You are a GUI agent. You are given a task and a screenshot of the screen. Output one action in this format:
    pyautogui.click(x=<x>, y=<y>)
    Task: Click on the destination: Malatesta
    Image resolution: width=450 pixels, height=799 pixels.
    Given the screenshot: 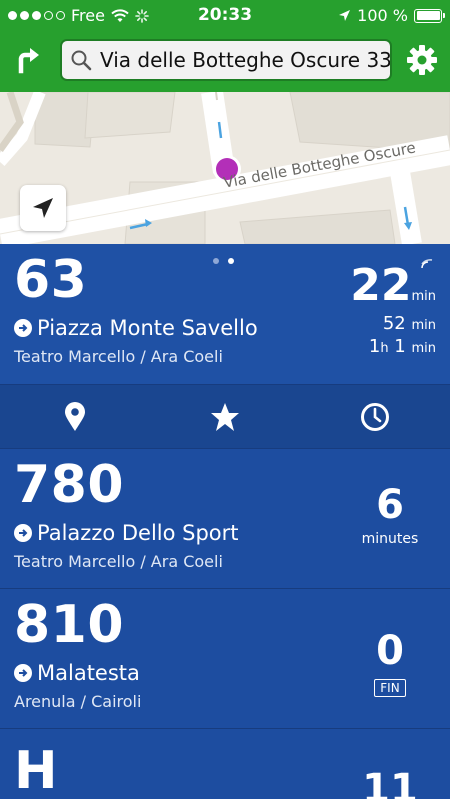 What is the action you would take?
    pyautogui.click(x=77, y=673)
    